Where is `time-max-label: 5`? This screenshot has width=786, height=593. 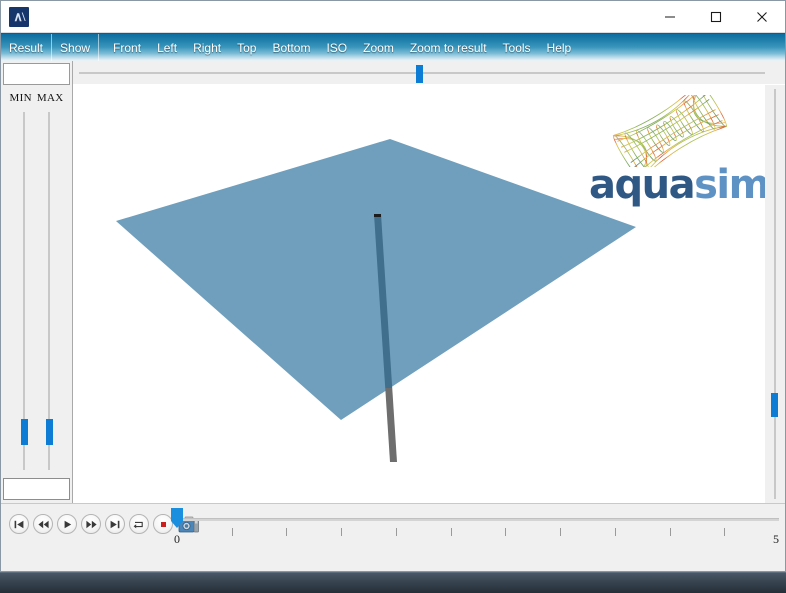 time-max-label: 5 is located at coordinates (776, 539).